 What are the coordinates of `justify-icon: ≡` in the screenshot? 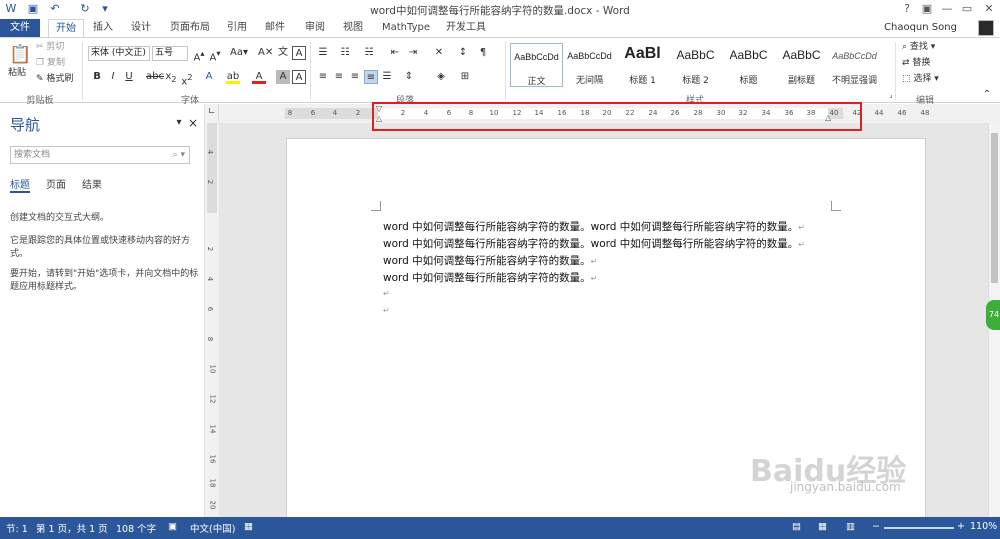 It's located at (371, 77).